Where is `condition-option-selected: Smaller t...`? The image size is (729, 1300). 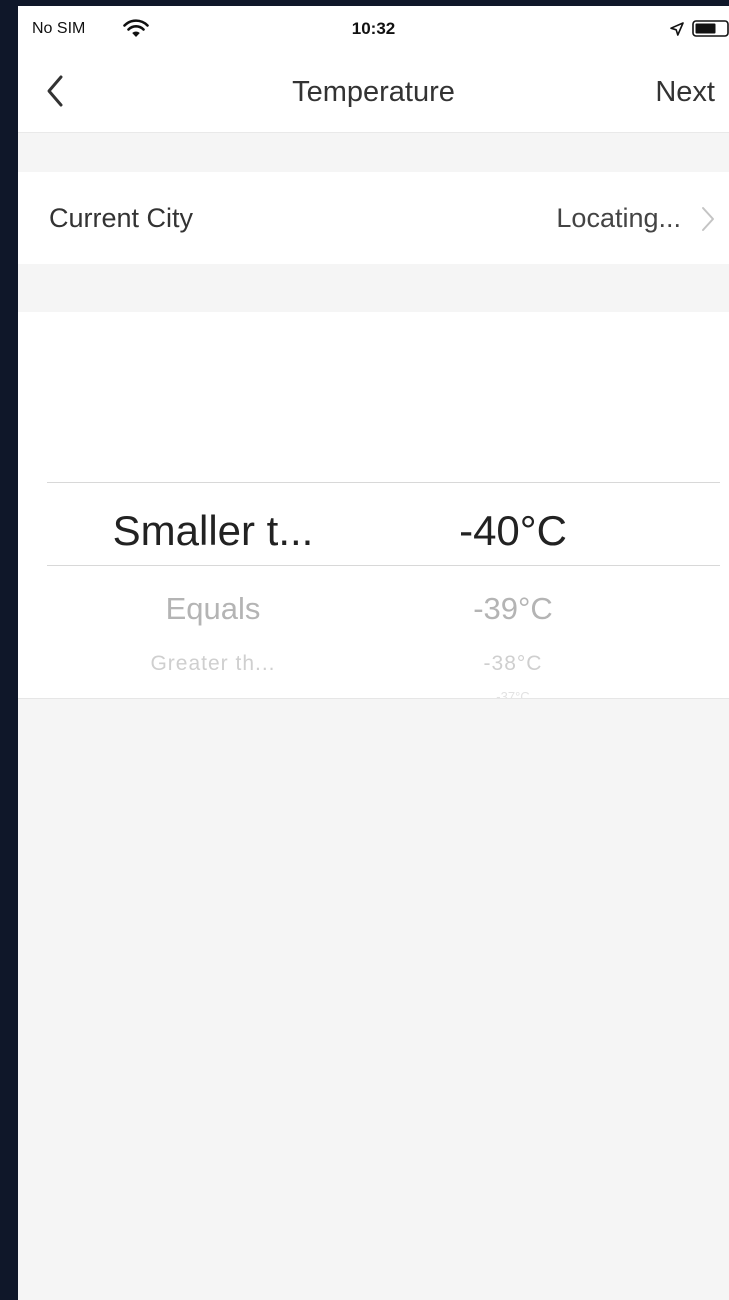 condition-option-selected: Smaller t... is located at coordinates (213, 531).